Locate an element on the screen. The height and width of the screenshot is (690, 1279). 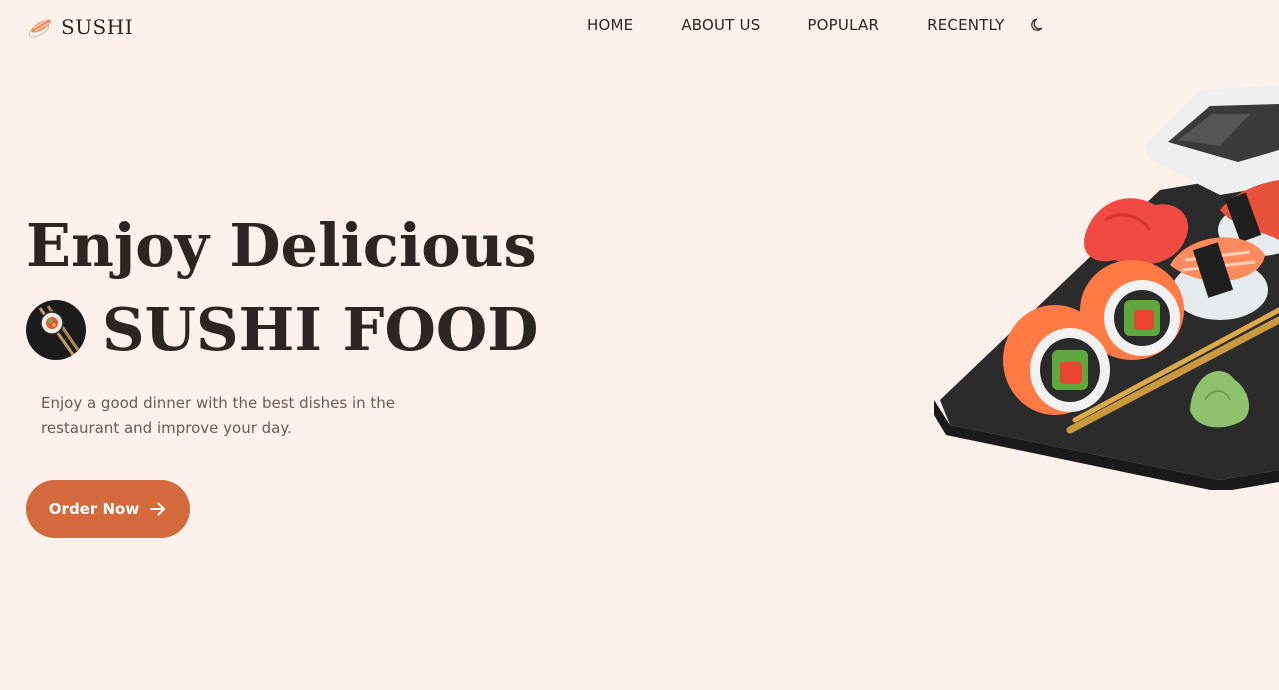
nav-about-us: ABOUT US is located at coordinates (720, 25).